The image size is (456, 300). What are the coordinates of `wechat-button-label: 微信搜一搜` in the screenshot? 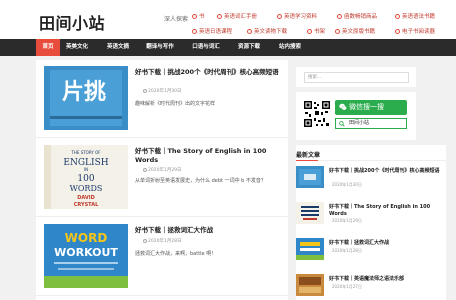 It's located at (366, 107).